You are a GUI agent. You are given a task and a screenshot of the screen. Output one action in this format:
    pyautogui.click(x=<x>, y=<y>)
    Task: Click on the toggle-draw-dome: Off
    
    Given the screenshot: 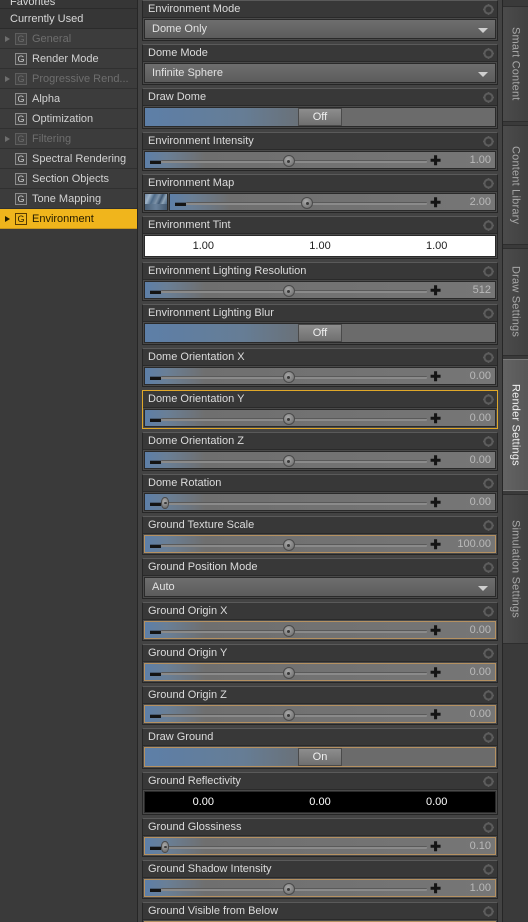 What is the action you would take?
    pyautogui.click(x=320, y=117)
    